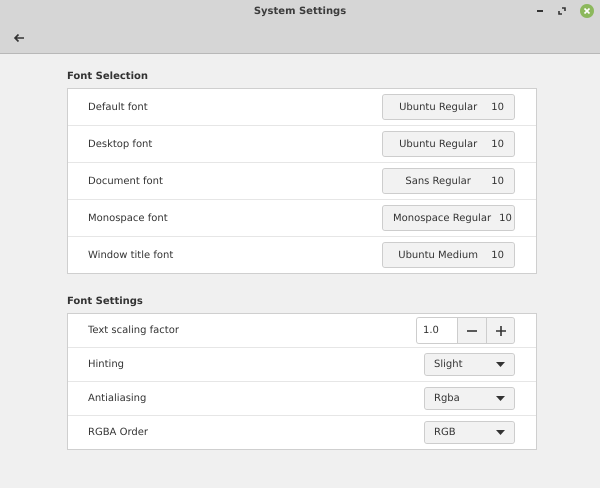 The image size is (600, 488). Describe the element at coordinates (448, 181) in the screenshot. I see `font-button: Sans Regular 10` at that location.